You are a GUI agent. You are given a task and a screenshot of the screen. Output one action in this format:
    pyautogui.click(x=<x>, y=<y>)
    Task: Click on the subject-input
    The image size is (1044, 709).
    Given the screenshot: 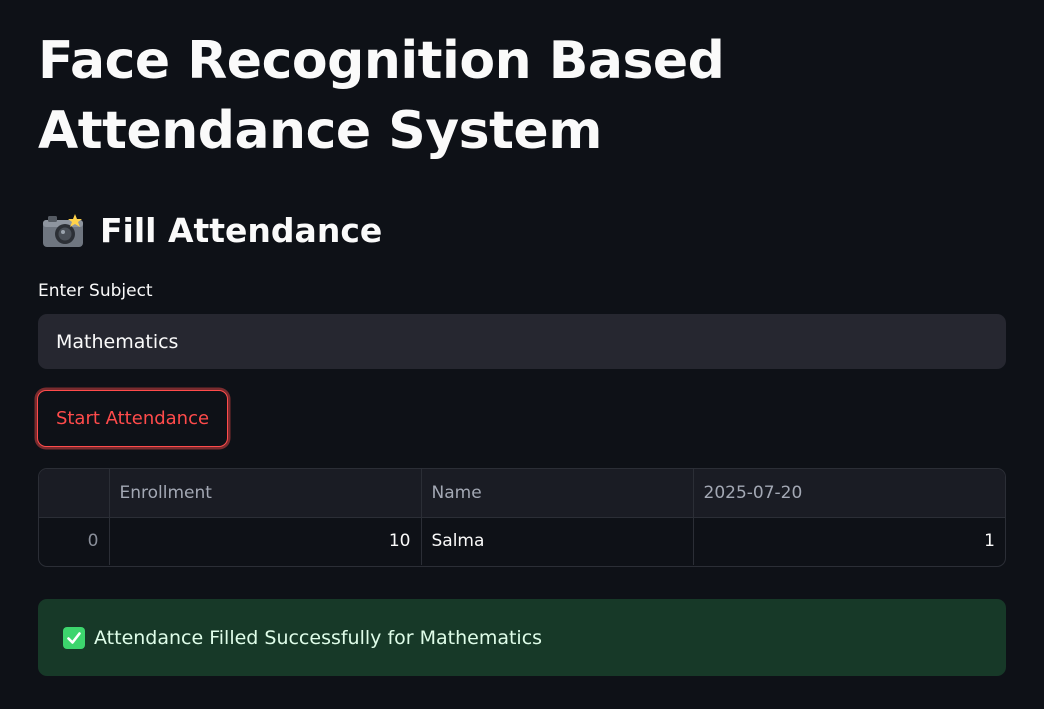 What is the action you would take?
    pyautogui.click(x=522, y=341)
    